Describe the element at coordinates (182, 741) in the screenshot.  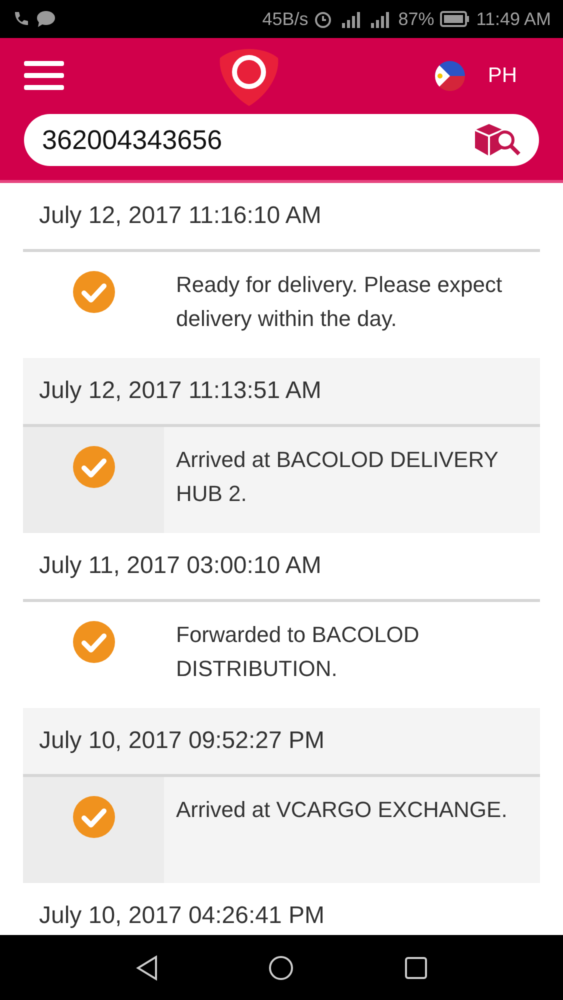
I see `event-date: July 10, 2017 09:52:27 PM` at that location.